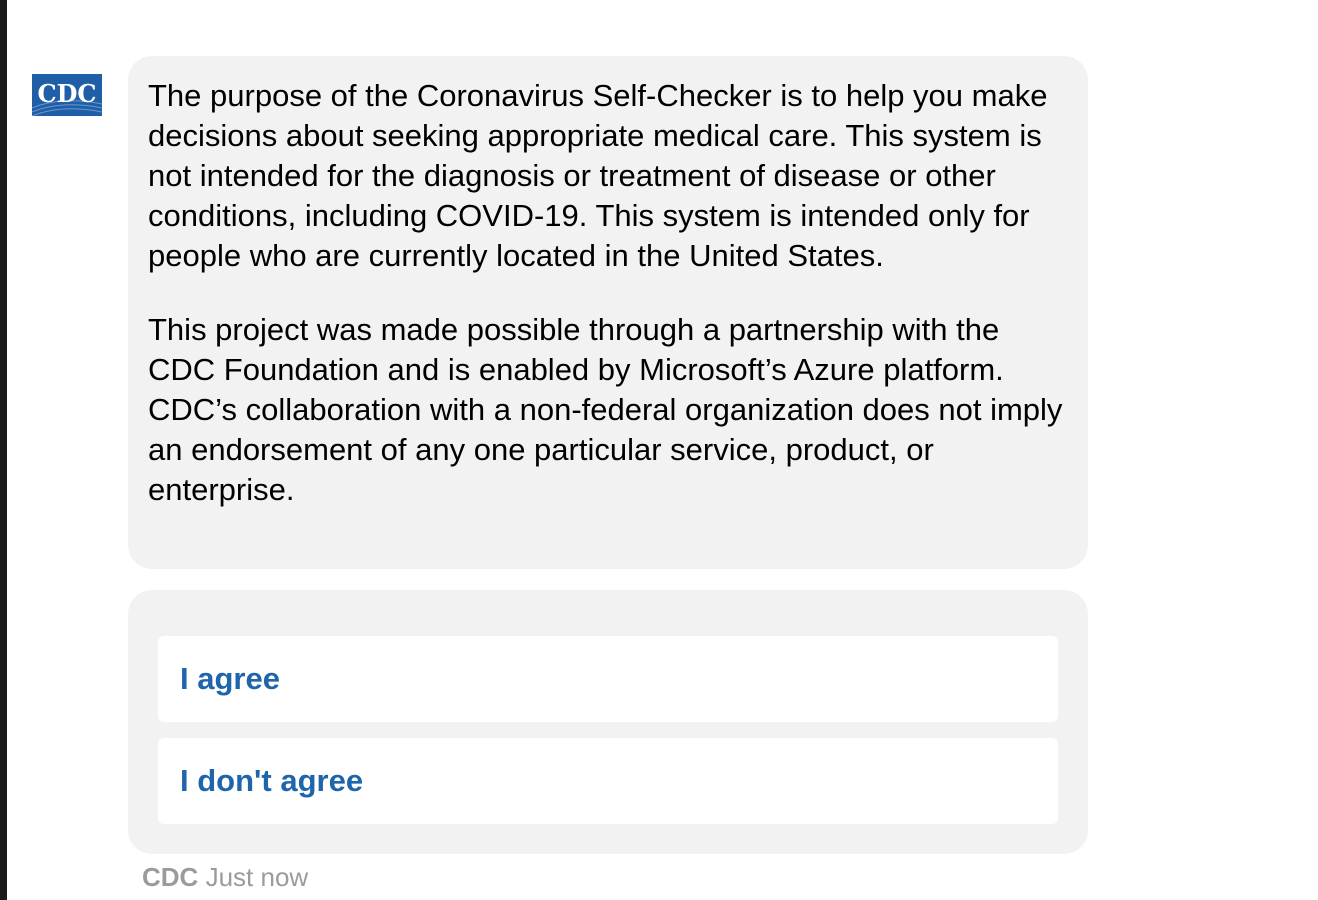 Image resolution: width=1318 pixels, height=900 pixels. I want to click on message-meta: CDC Just now, so click(225, 877).